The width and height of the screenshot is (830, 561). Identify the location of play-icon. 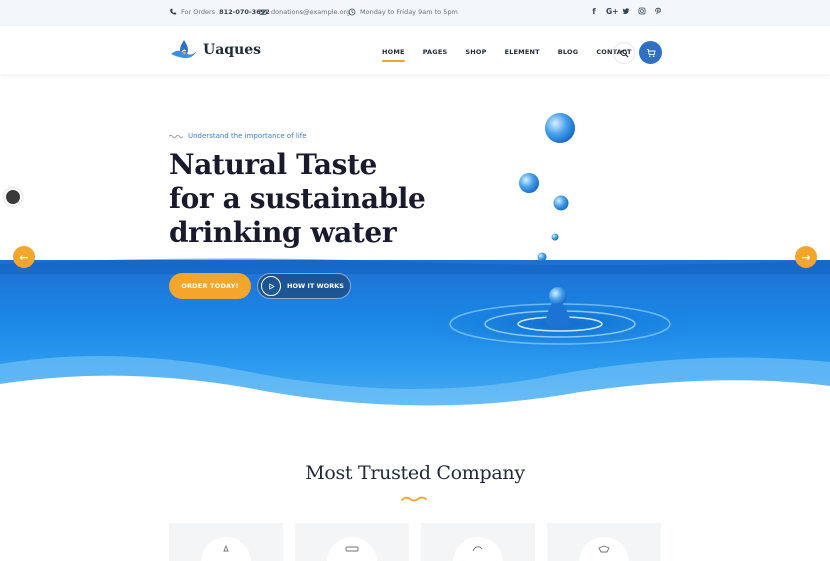
(271, 286).